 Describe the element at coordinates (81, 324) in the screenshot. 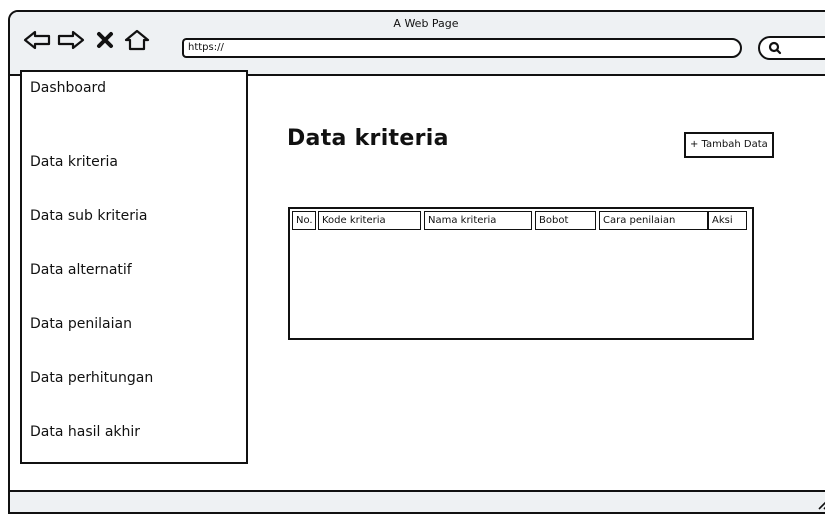

I see `sidebar-item-data-penilaian: Data penilaian` at that location.